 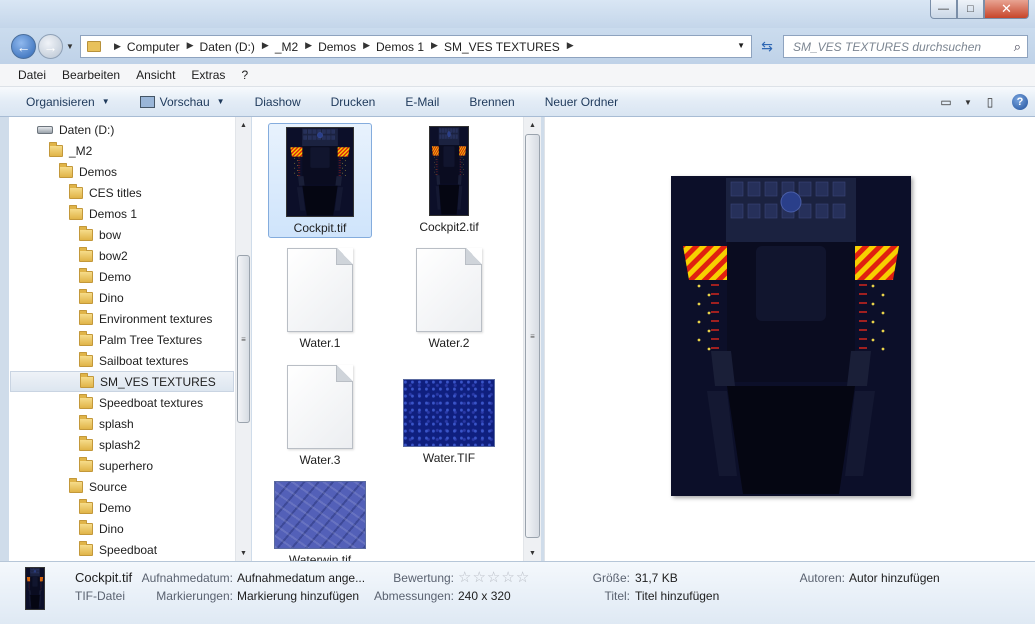 What do you see at coordinates (286, 47) in the screenshot?
I see `breadcrumb-item: _M2` at bounding box center [286, 47].